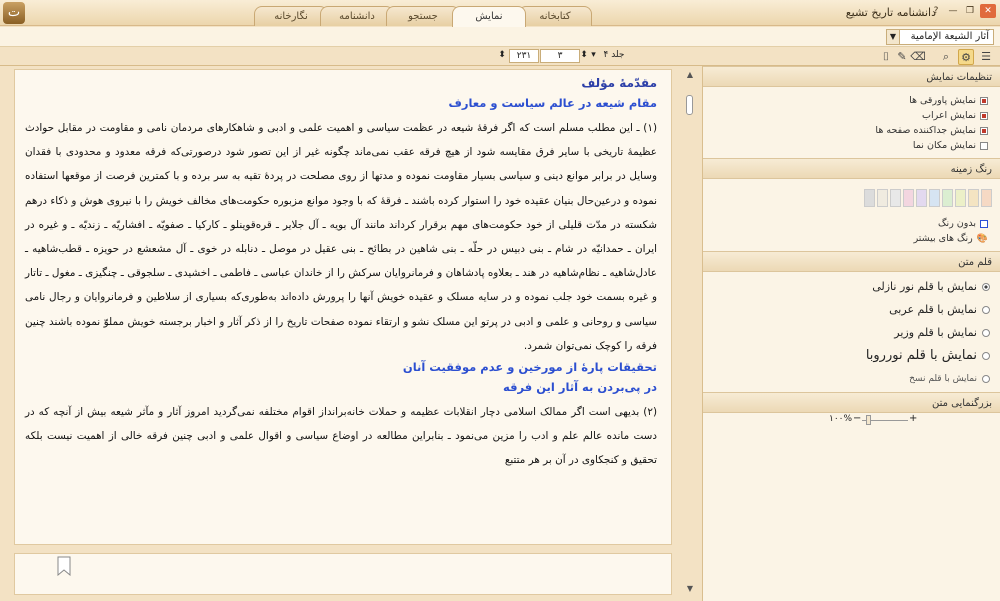 This screenshot has width=1000, height=601. Describe the element at coordinates (614, 55) in the screenshot. I see `volume-label: جلد ۴` at that location.